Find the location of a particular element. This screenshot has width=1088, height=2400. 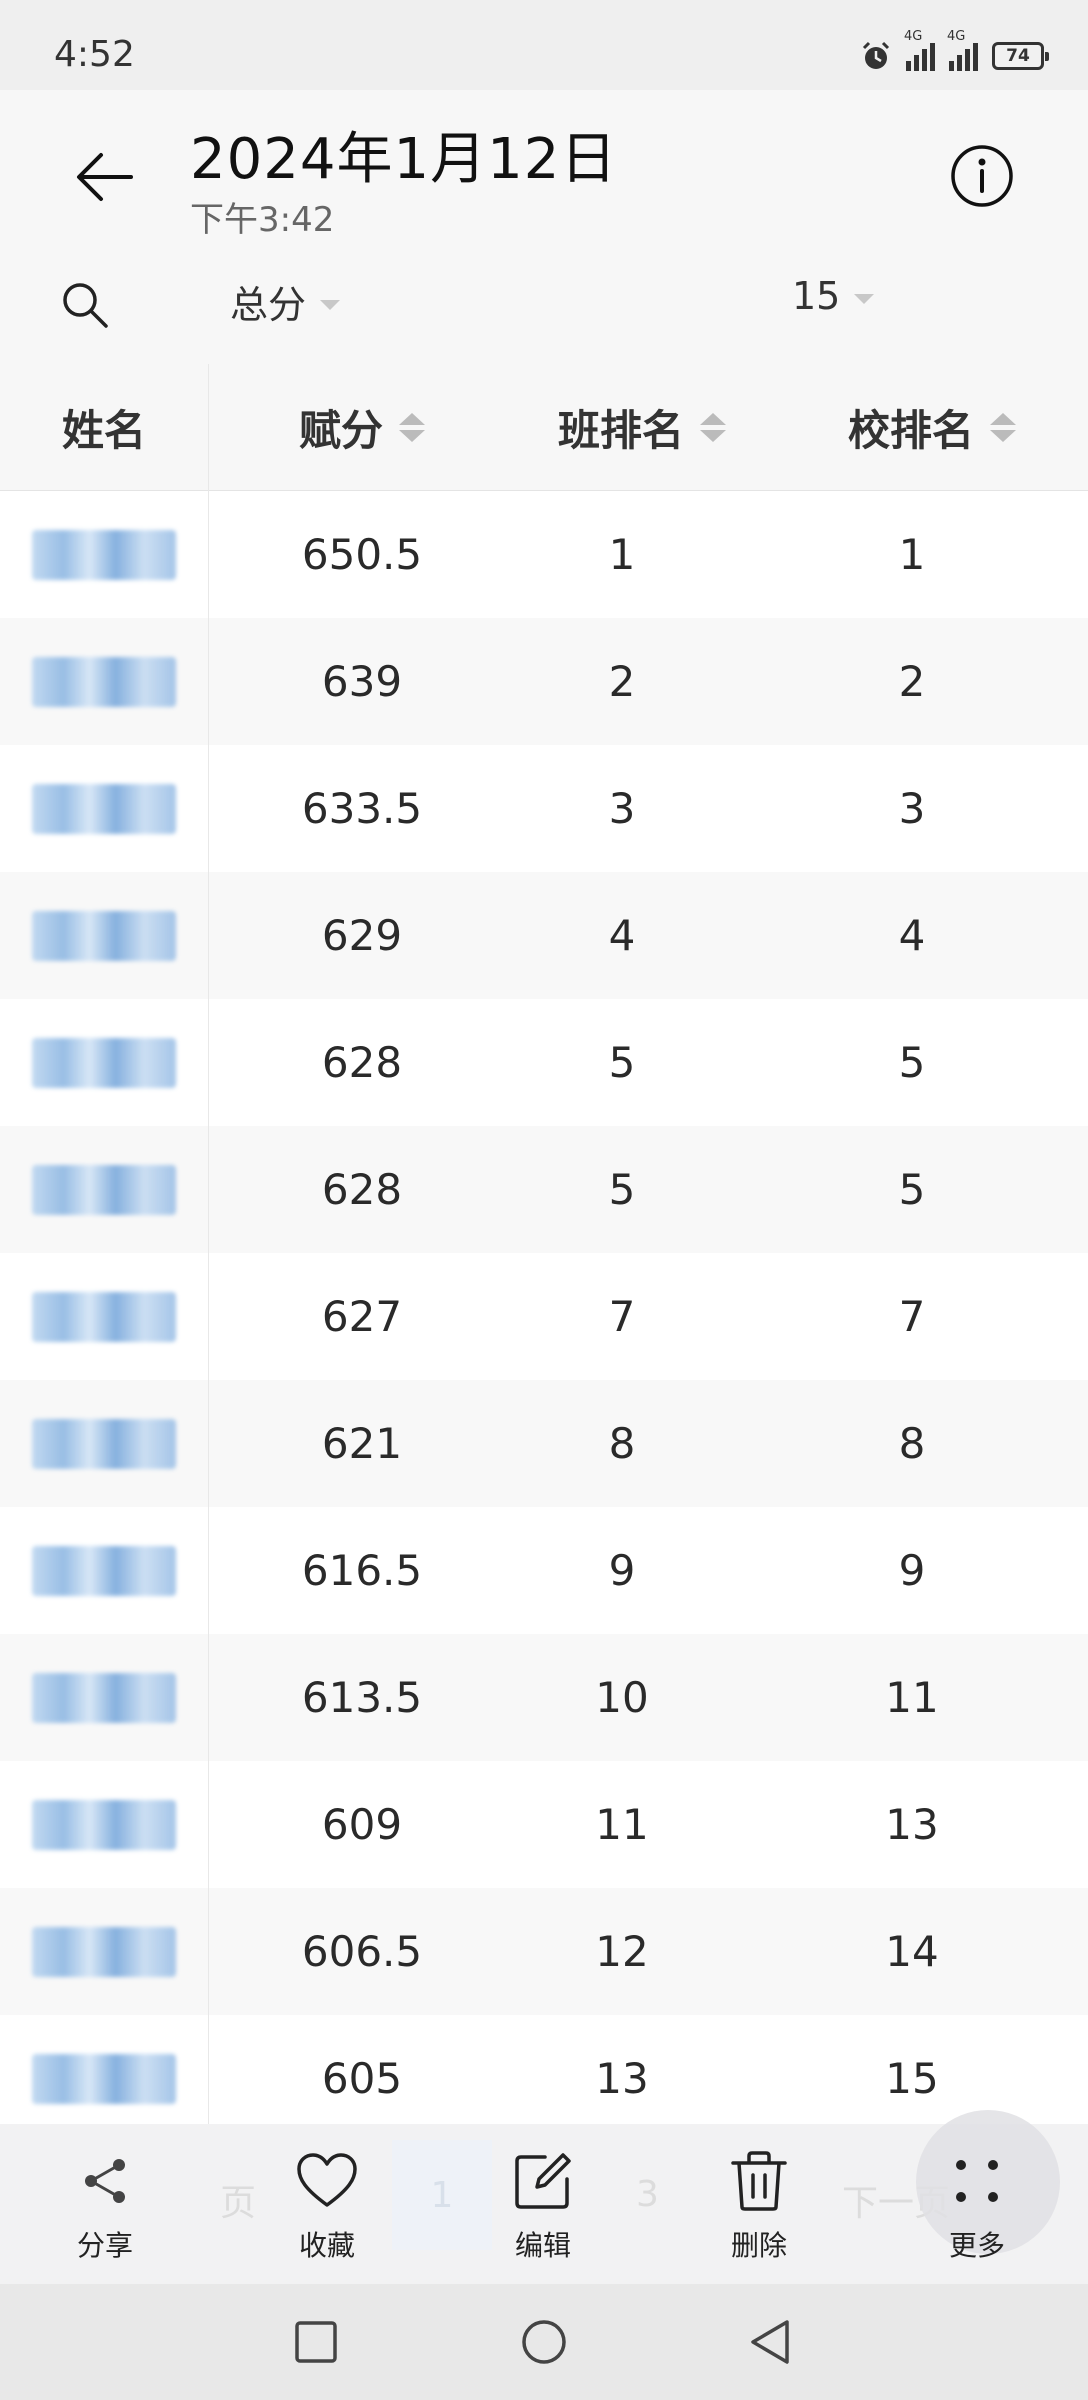

table-row: 613.5 10 11 is located at coordinates (544, 1697).